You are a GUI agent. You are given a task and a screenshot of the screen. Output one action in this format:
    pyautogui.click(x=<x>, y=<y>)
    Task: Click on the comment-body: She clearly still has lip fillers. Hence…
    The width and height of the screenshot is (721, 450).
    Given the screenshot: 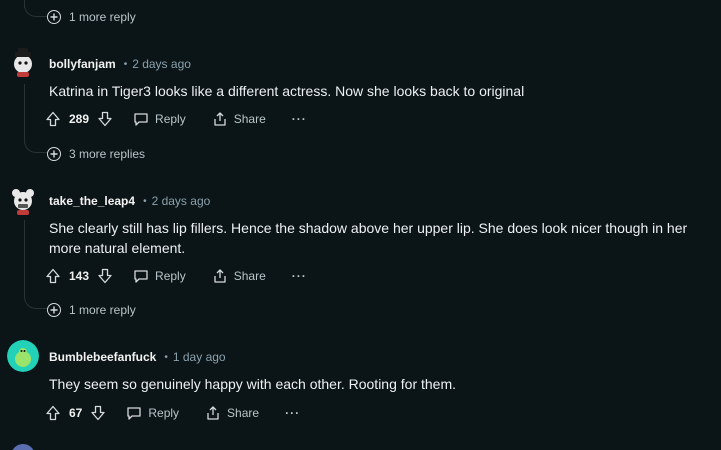 What is the action you would take?
    pyautogui.click(x=368, y=238)
    